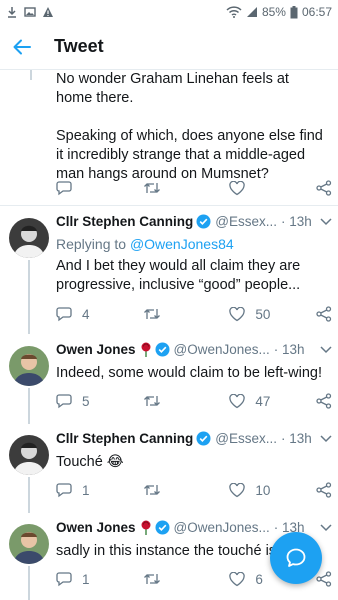  I want to click on back-button, so click(22, 47).